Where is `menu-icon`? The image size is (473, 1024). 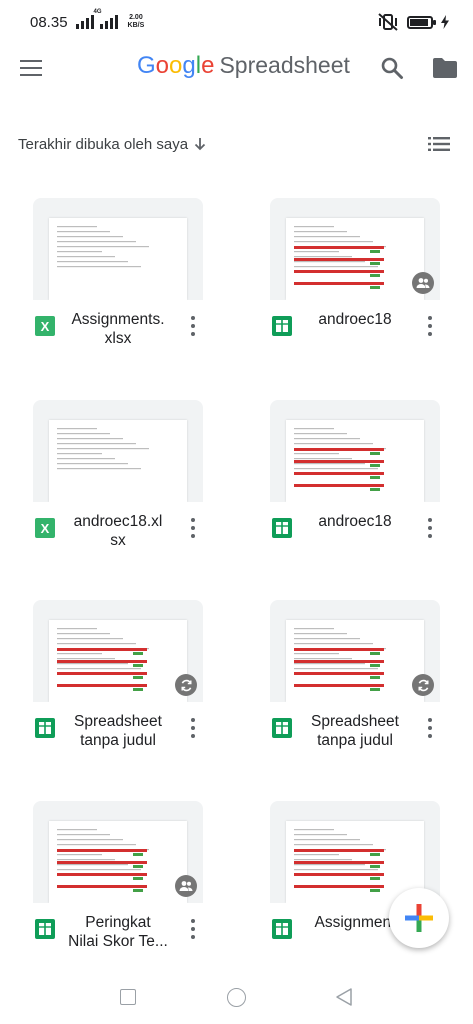
menu-icon is located at coordinates (31, 68).